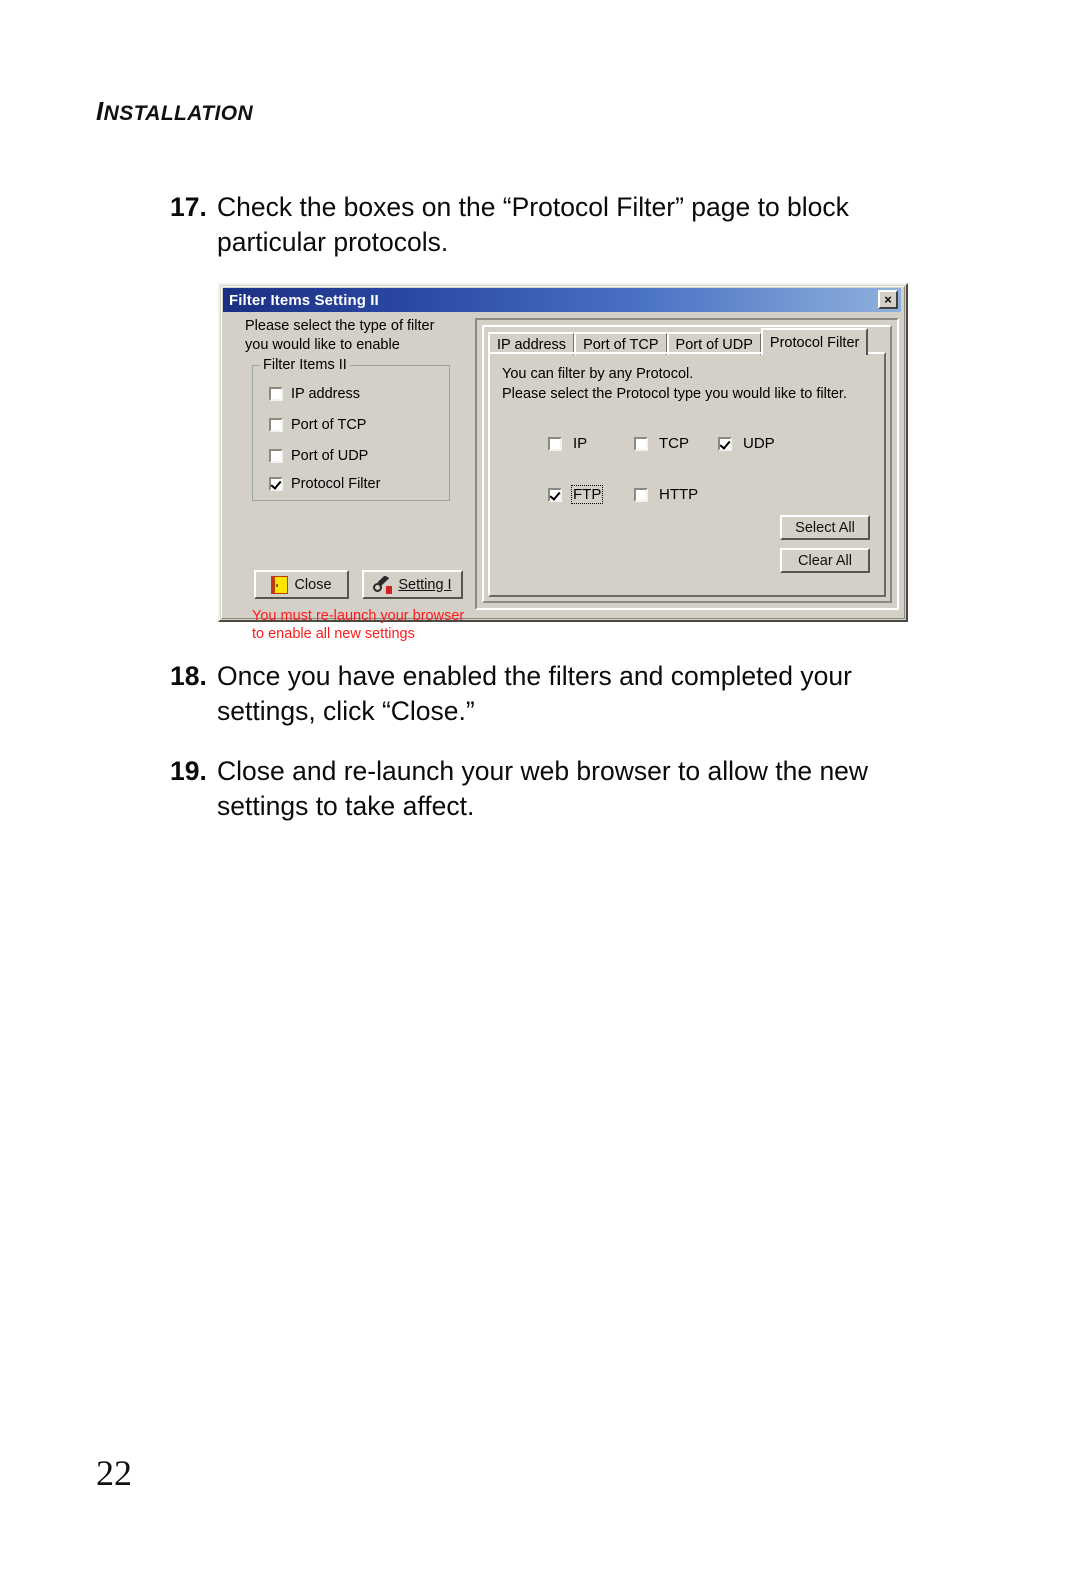  I want to click on protocol-ftp: FTP, so click(591, 494).